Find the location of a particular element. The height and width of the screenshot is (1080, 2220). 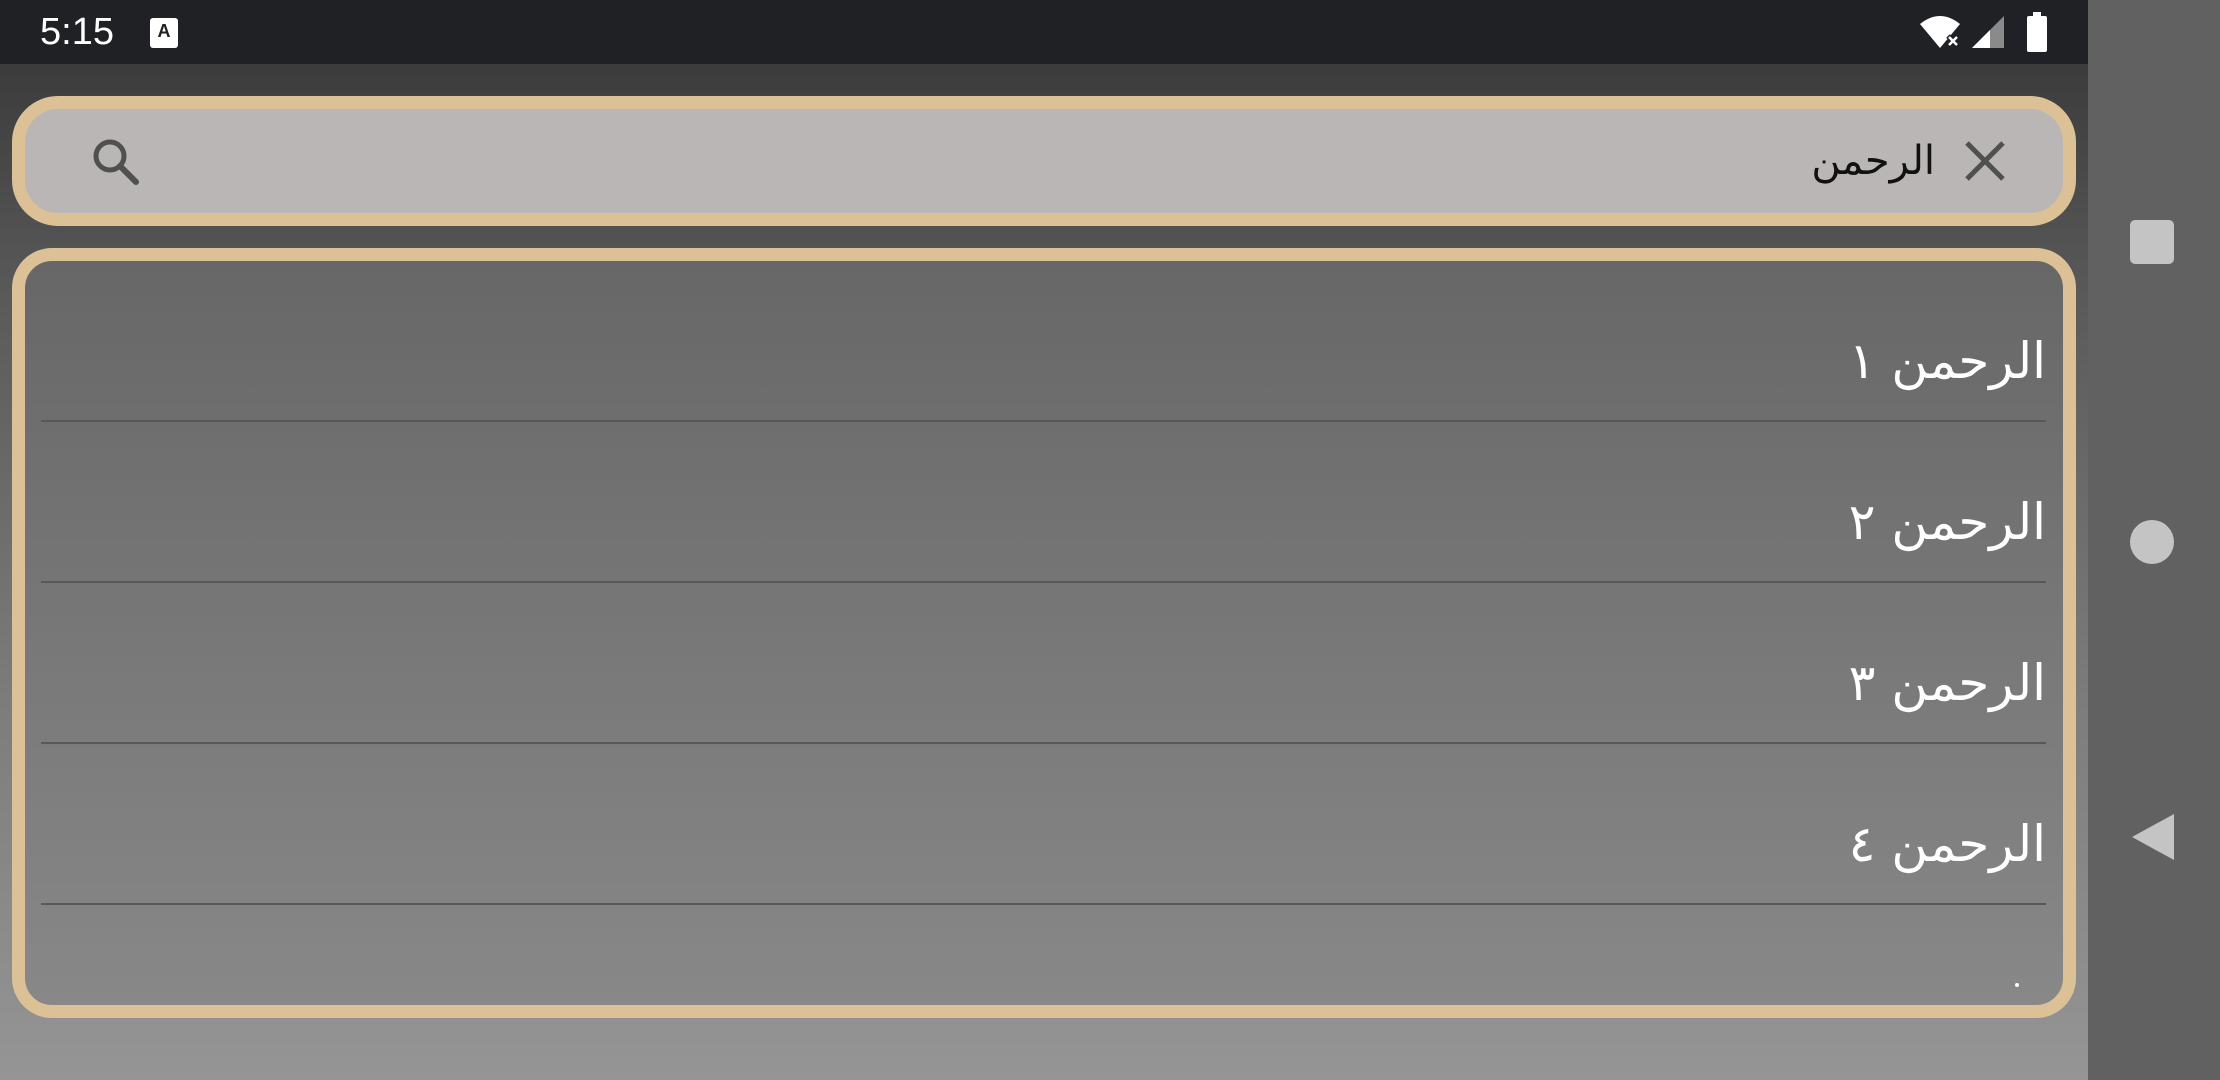

search-icon is located at coordinates (117, 163).